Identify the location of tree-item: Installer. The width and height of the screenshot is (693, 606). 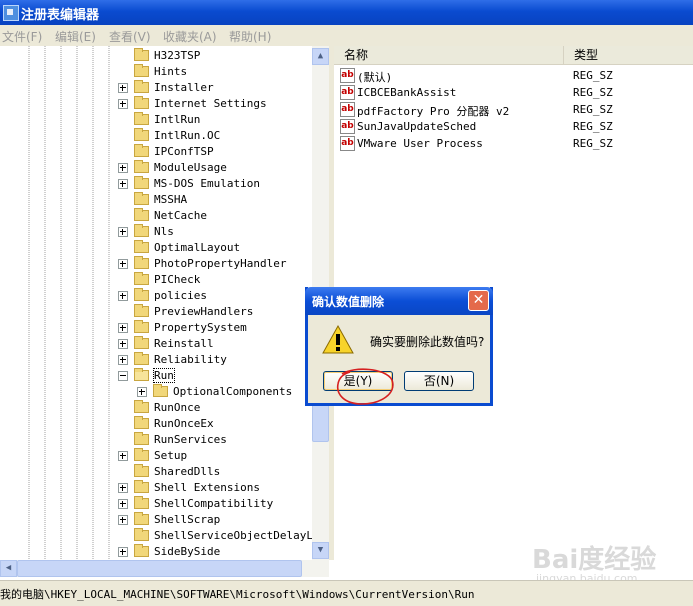
(156, 88).